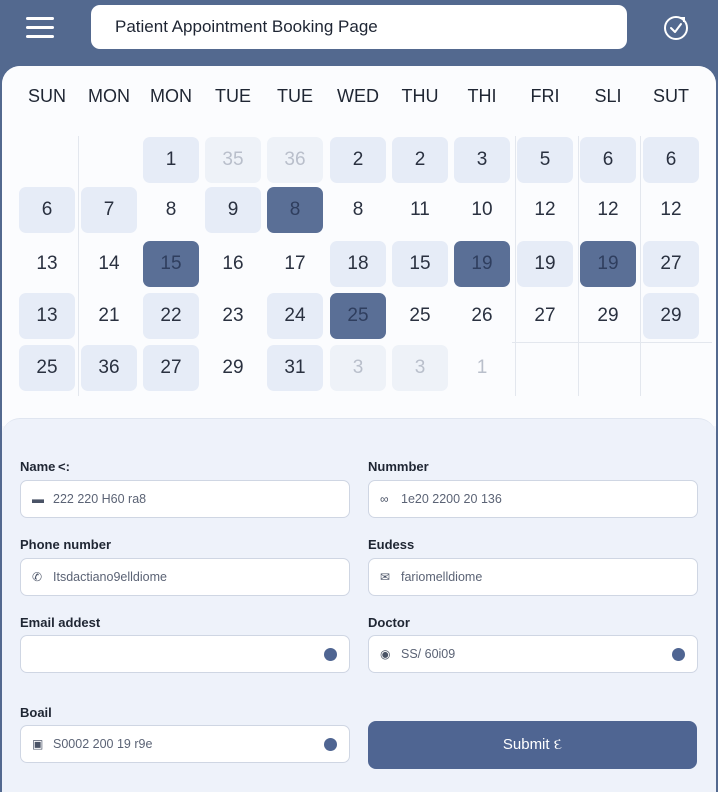  What do you see at coordinates (60, 622) in the screenshot?
I see `email-label: Email addest` at bounding box center [60, 622].